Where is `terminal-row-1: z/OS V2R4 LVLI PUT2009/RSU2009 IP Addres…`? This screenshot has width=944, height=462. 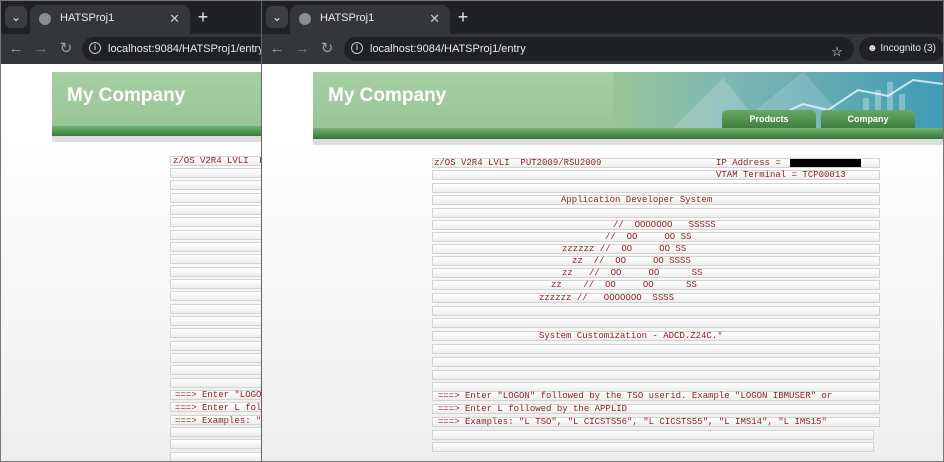 terminal-row-1: z/OS V2R4 LVLI PUT2009/RSU2009 IP Addres… is located at coordinates (656, 163).